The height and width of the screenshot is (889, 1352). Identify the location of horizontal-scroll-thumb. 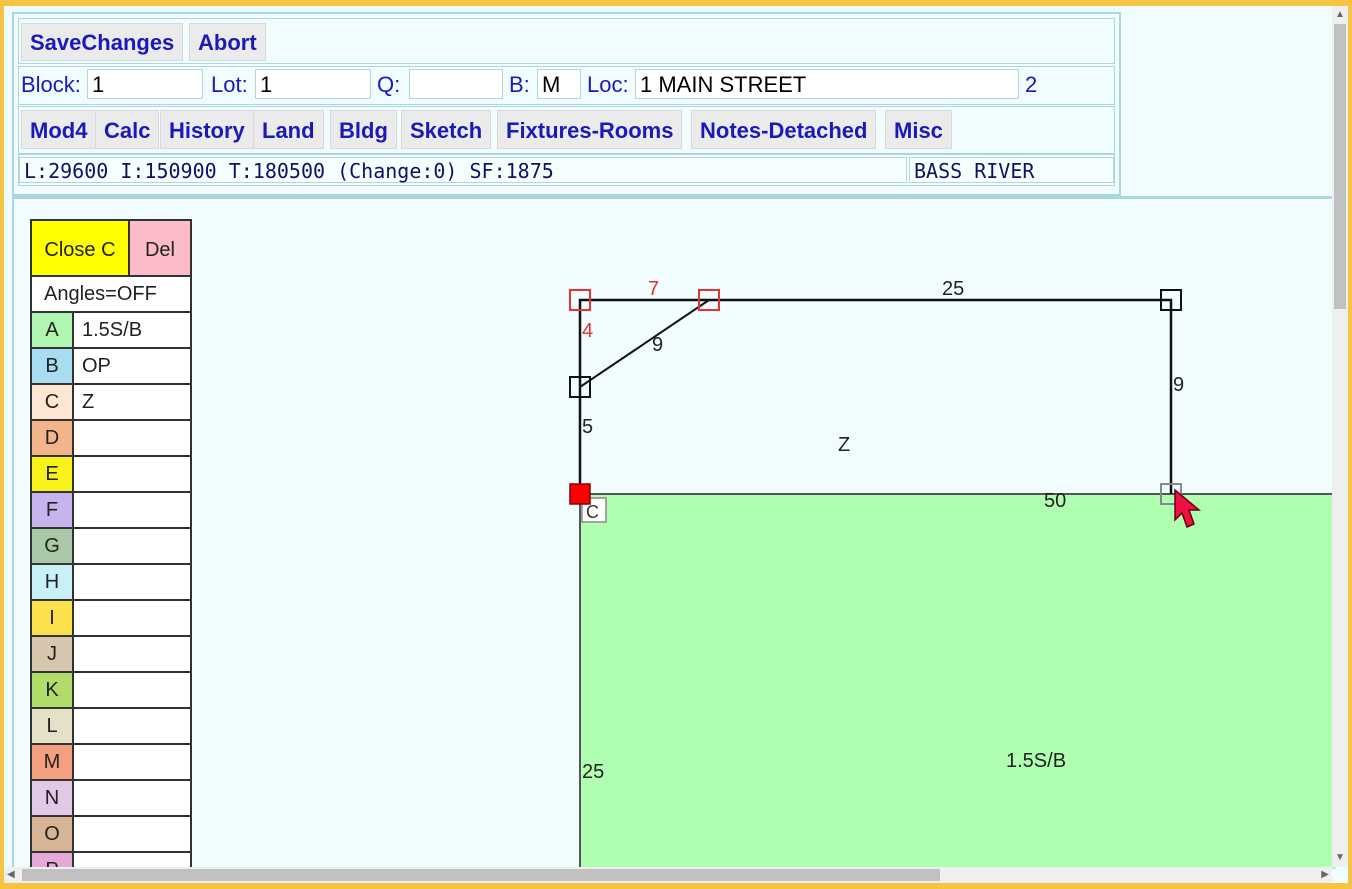
(481, 875).